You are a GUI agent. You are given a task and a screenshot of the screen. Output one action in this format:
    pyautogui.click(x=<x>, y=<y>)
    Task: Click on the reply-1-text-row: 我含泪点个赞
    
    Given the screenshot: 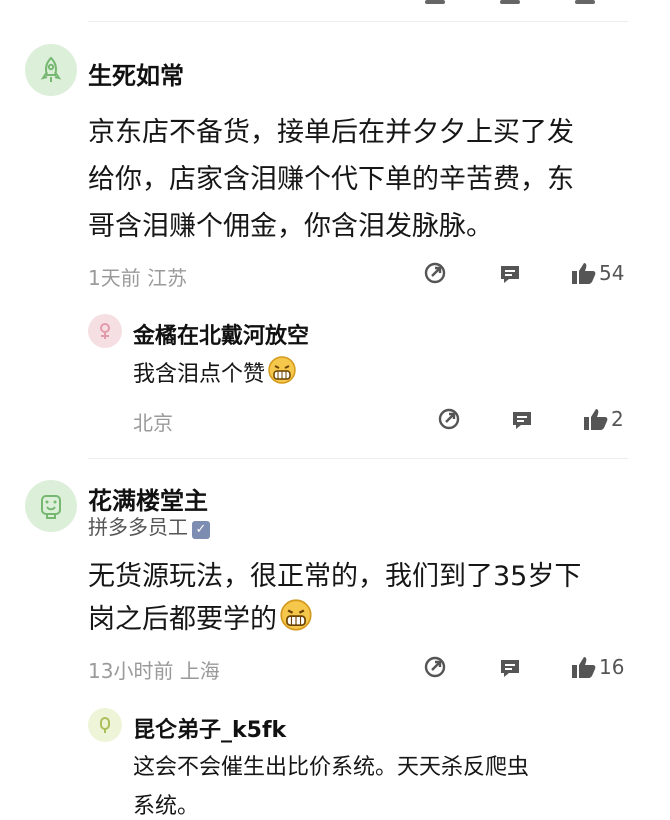 What is the action you would take?
    pyautogui.click(x=215, y=373)
    